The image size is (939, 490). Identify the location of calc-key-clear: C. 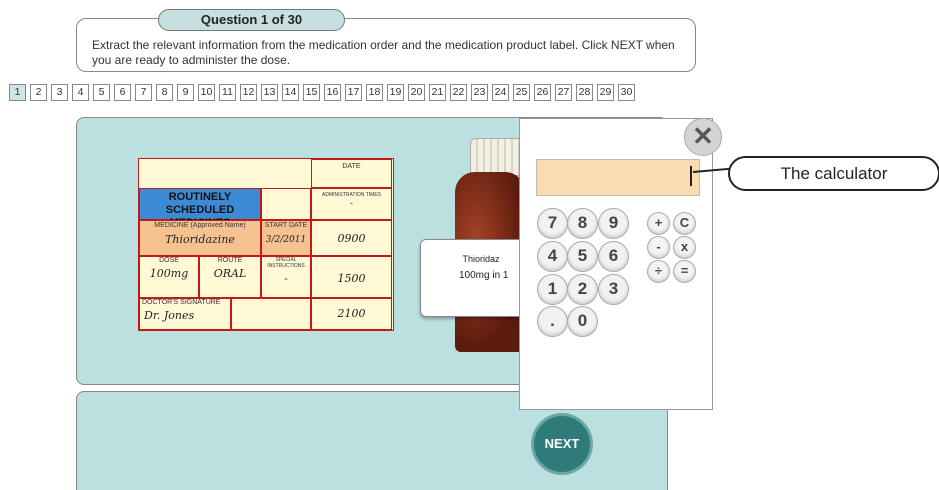
(684, 223).